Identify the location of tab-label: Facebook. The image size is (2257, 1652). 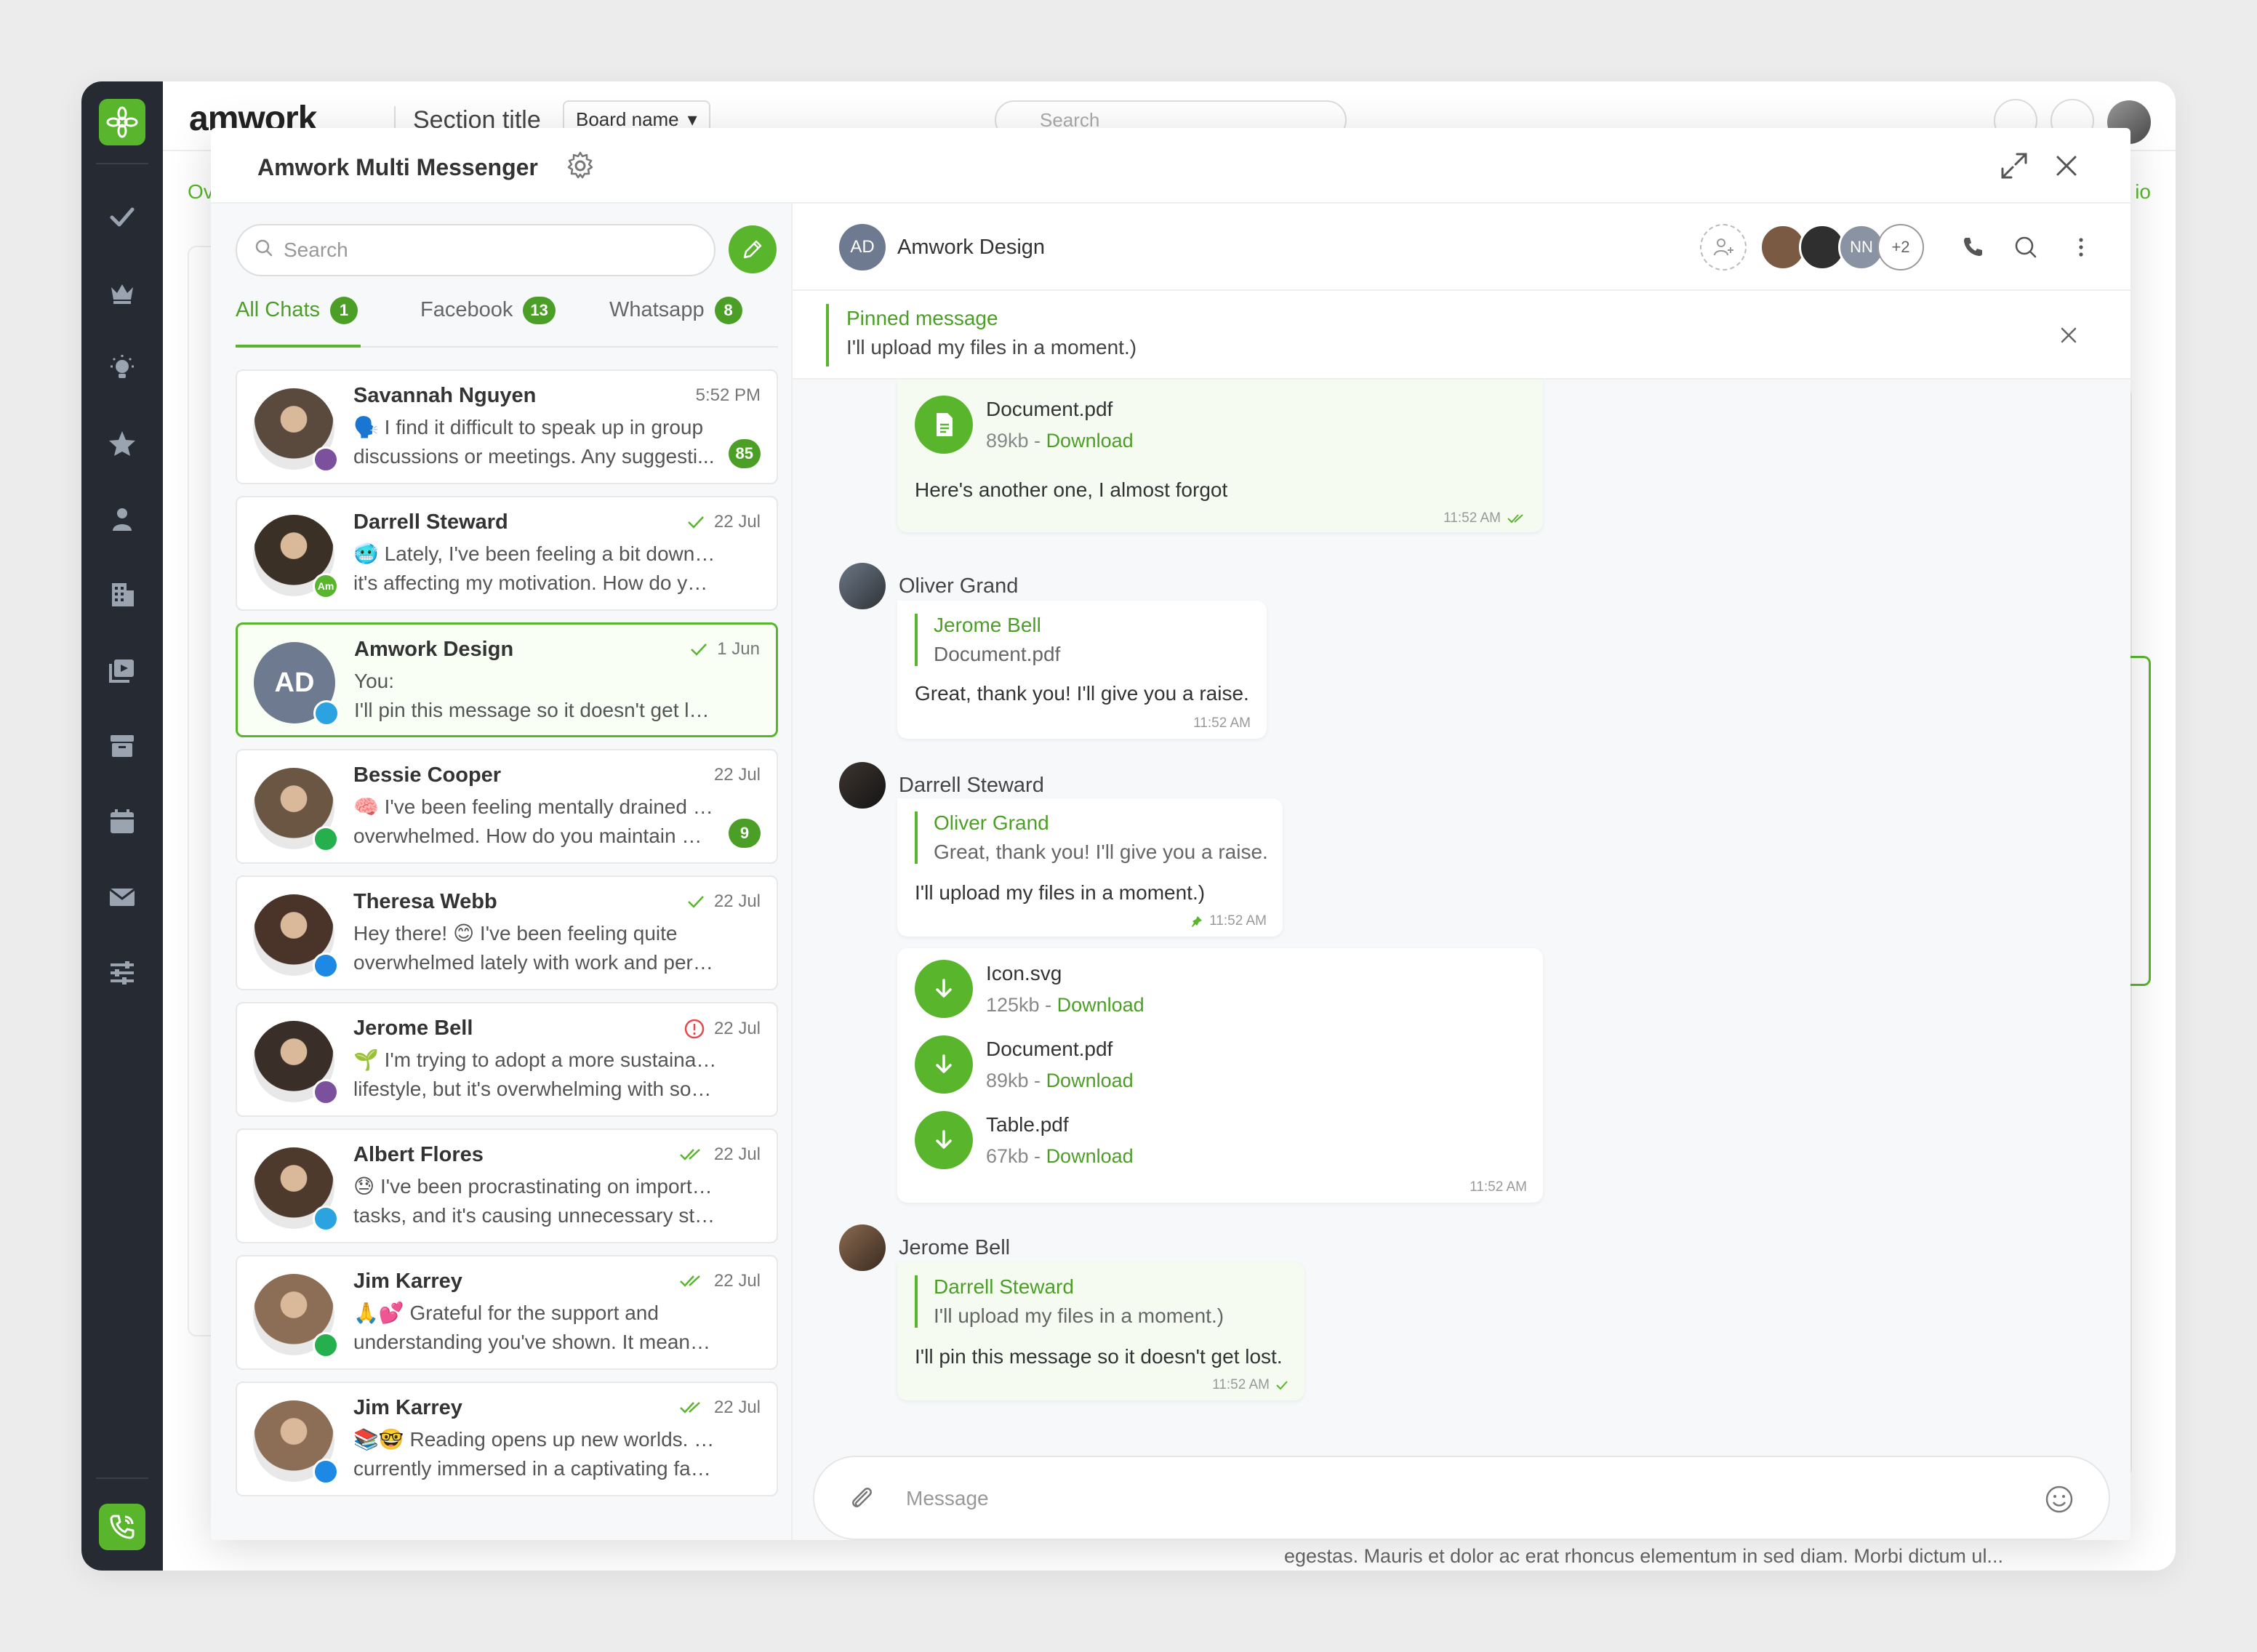
(466, 309).